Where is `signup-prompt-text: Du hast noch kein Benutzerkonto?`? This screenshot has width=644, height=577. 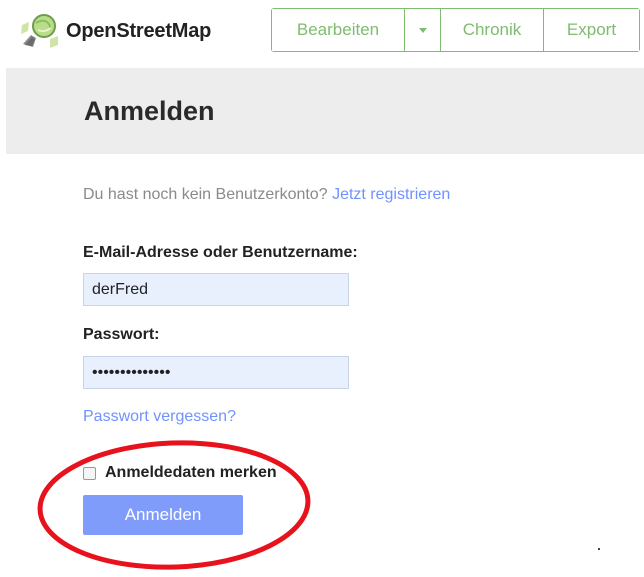 signup-prompt-text: Du hast noch kein Benutzerkonto? is located at coordinates (205, 194).